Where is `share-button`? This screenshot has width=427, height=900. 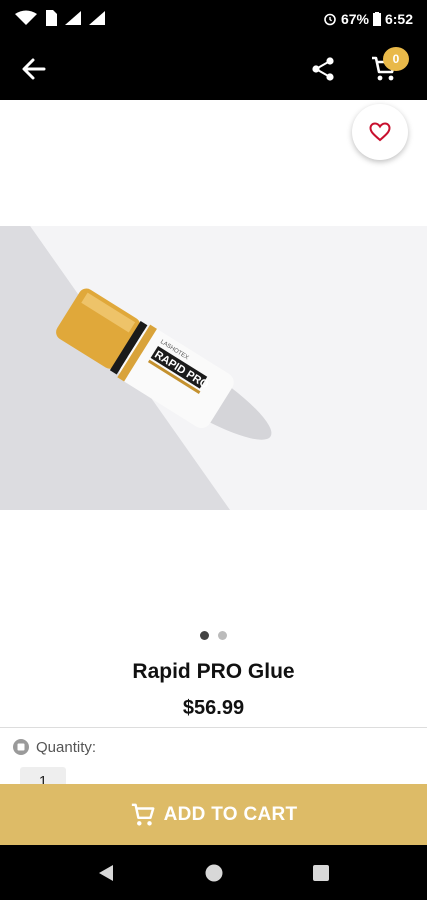 share-button is located at coordinates (323, 69).